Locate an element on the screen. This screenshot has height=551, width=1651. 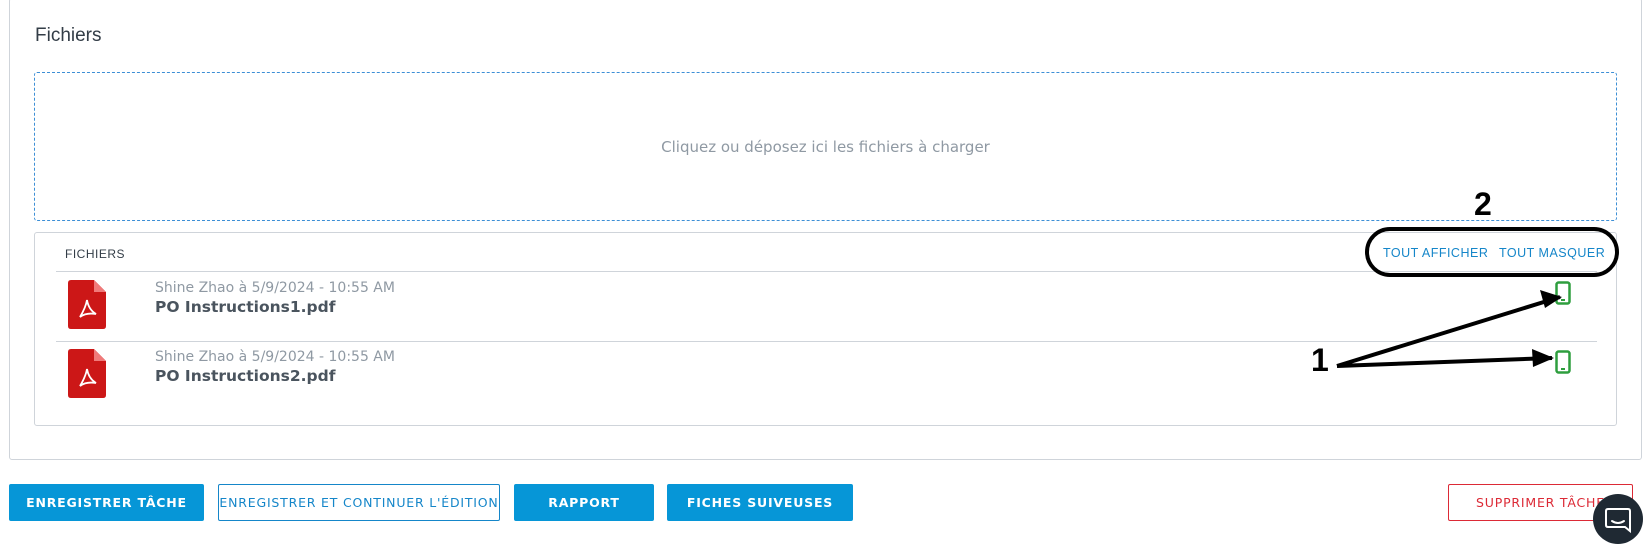
followup-sheets-button: FICHES SUIVEUSES is located at coordinates (760, 502).